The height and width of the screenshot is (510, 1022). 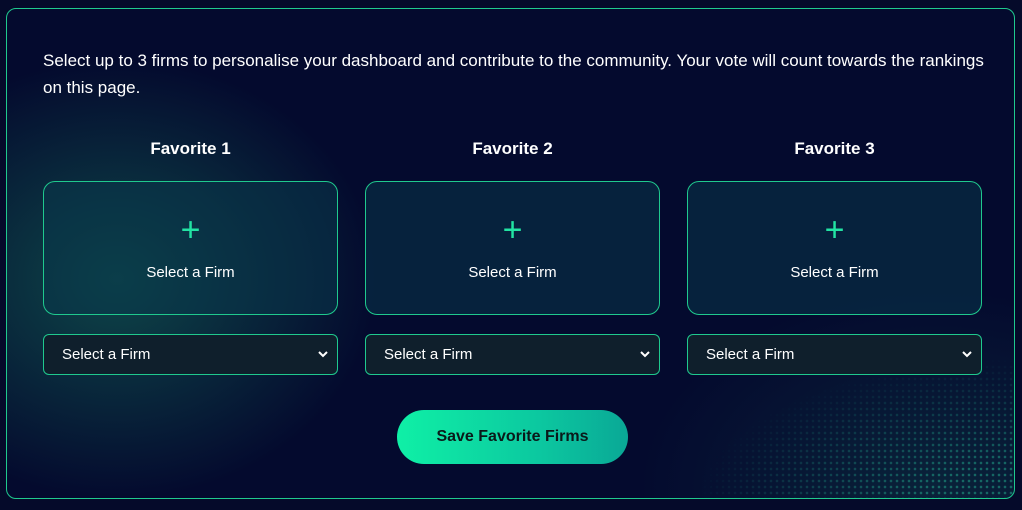 What do you see at coordinates (834, 354) in the screenshot?
I see `firm-select-3: Select a Firm` at bounding box center [834, 354].